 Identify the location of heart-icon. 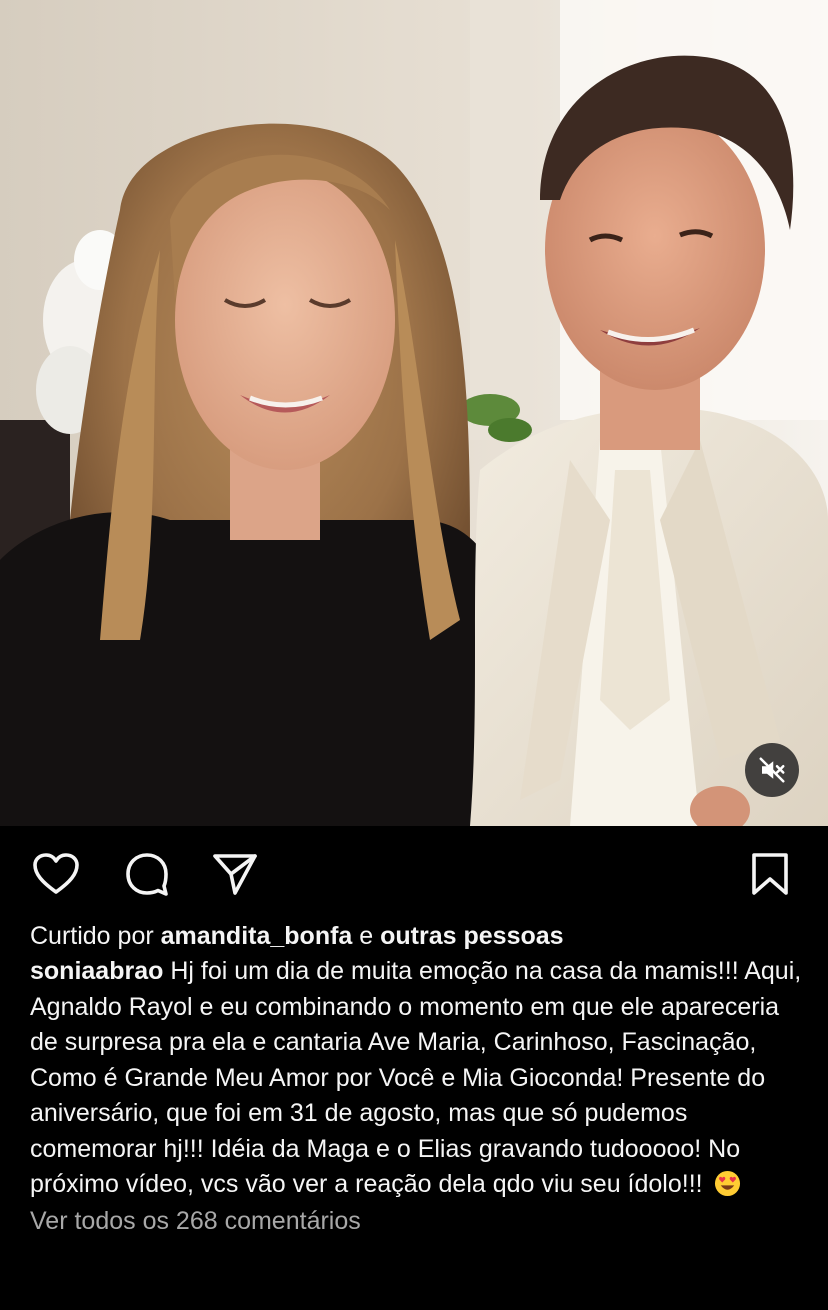
(56, 873).